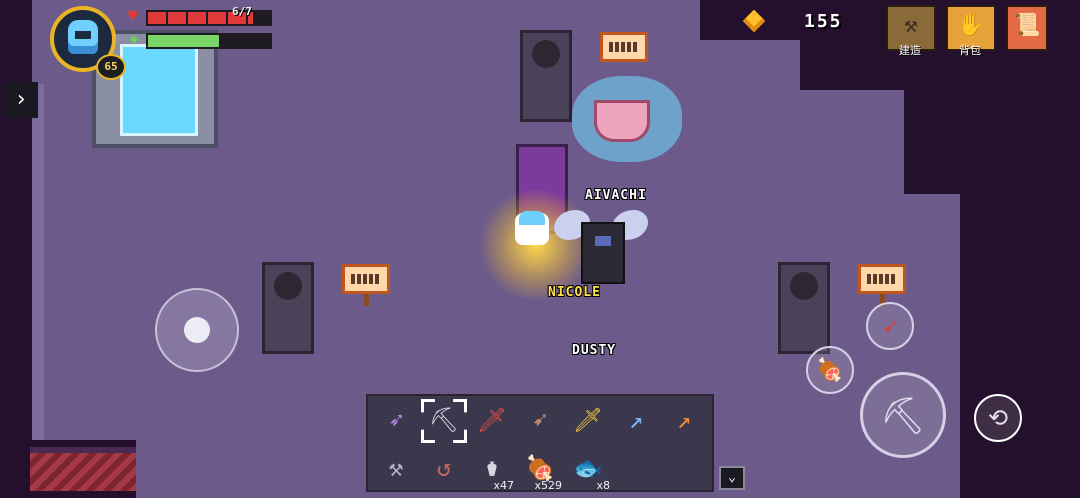 Image resolution: width=1080 pixels, height=498 pixels. I want to click on bow-button: ➹, so click(890, 326).